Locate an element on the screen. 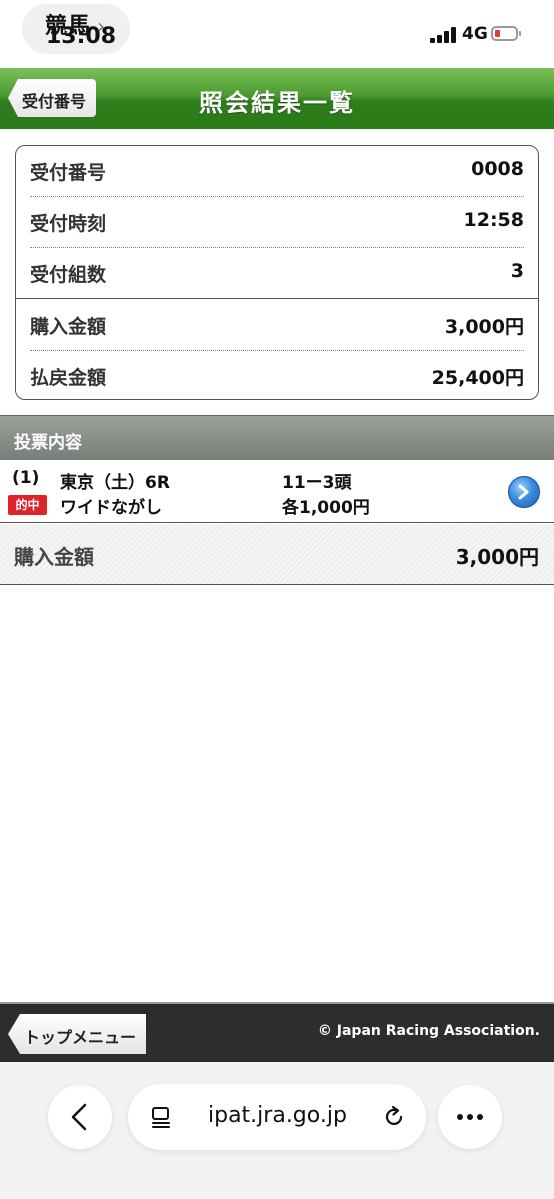 The height and width of the screenshot is (1199, 554). url-text: ipat.jra.go.jp is located at coordinates (277, 1115).